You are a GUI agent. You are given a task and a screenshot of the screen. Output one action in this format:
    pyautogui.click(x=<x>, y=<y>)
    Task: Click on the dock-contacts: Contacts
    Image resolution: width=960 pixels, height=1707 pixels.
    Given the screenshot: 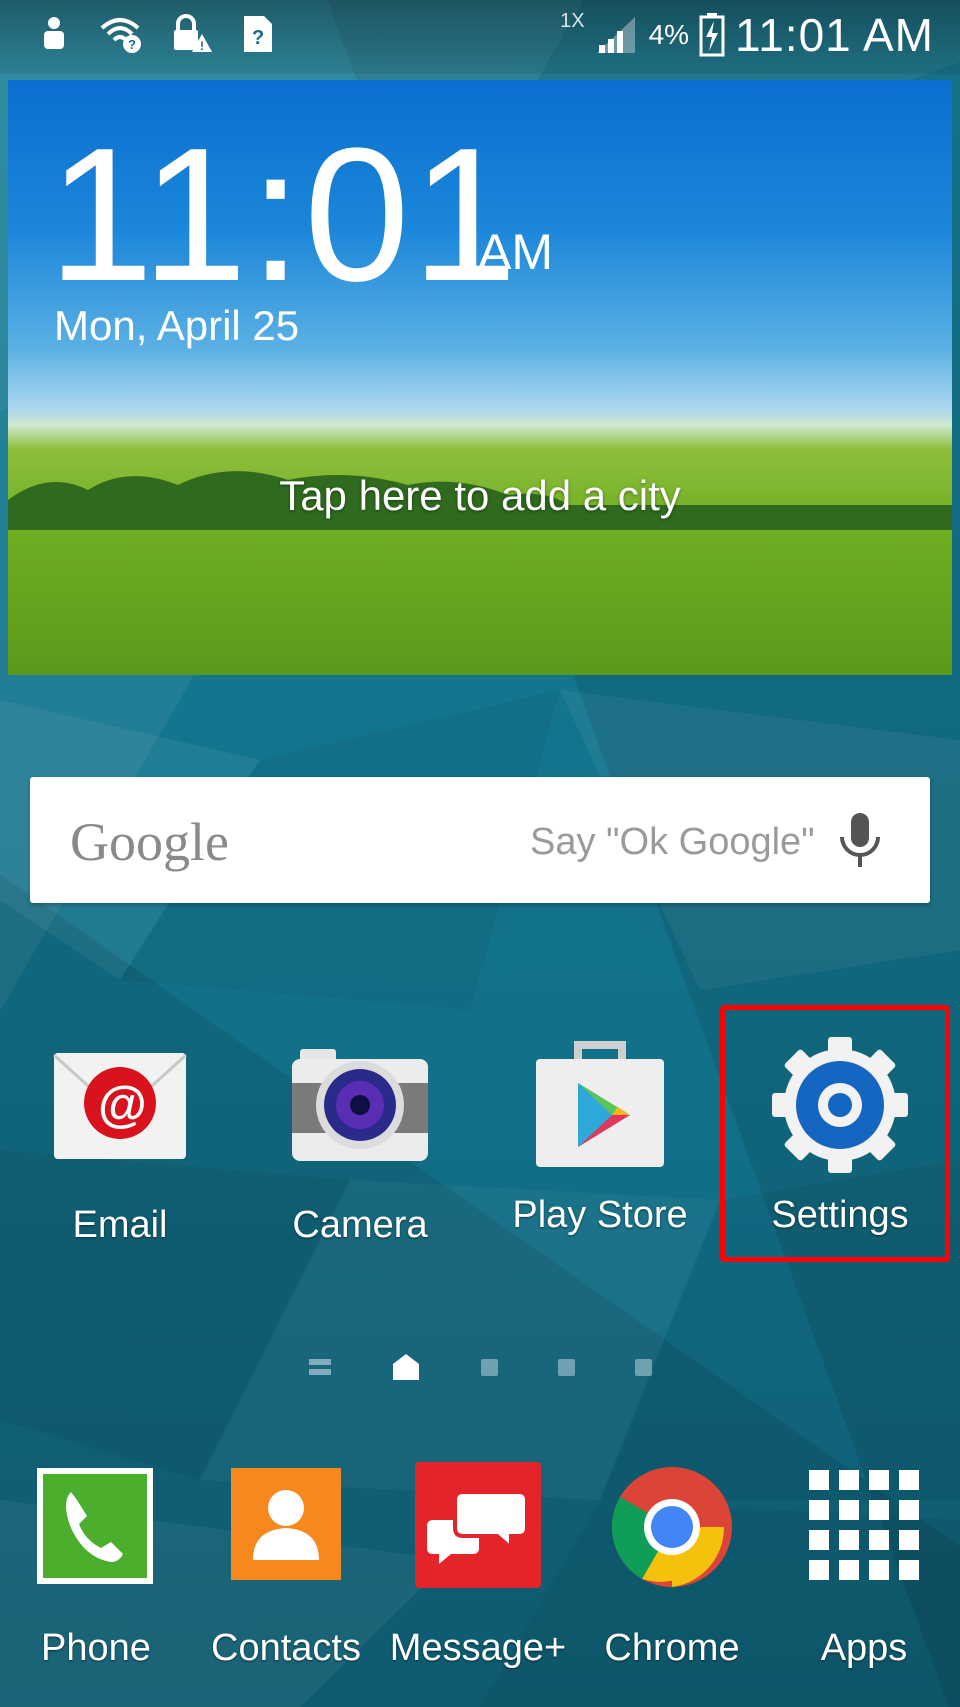 What is the action you would take?
    pyautogui.click(x=286, y=1566)
    